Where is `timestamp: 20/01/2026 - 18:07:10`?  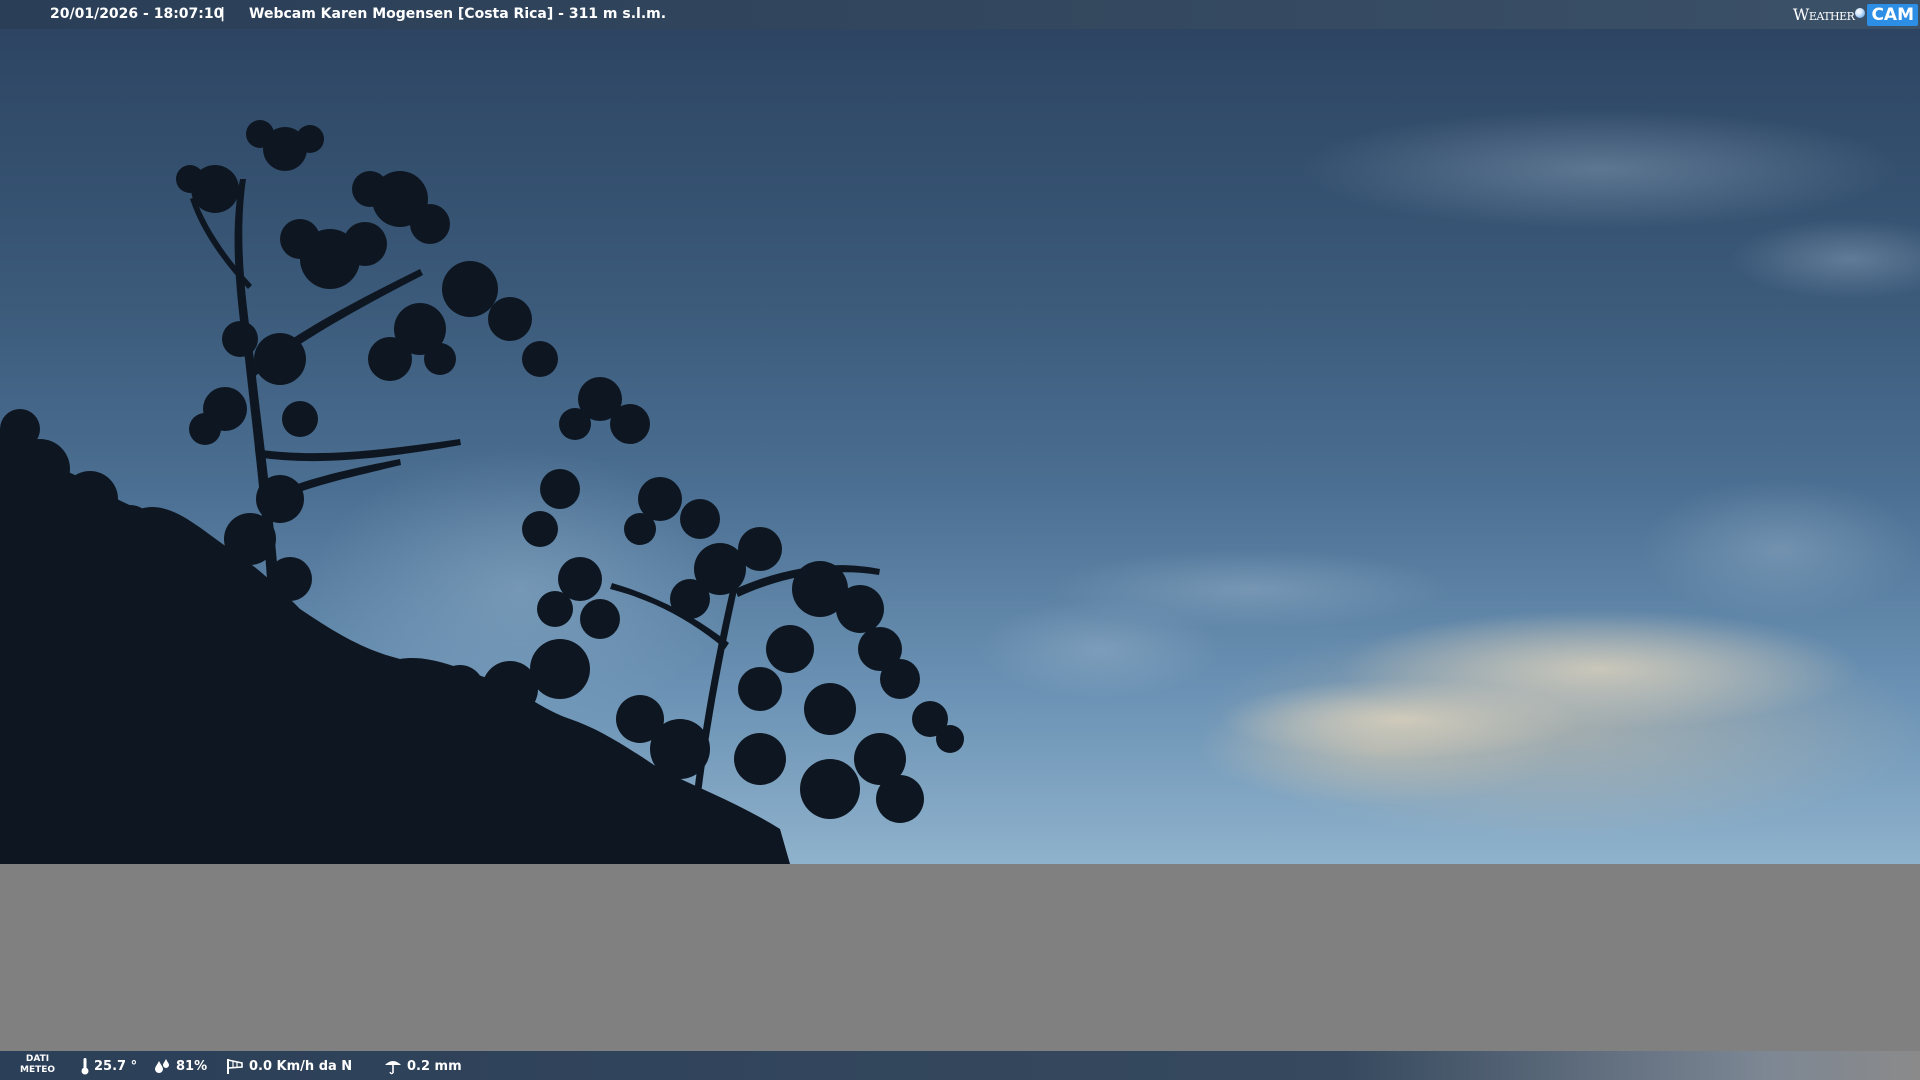
timestamp: 20/01/2026 - 18:07:10 is located at coordinates (137, 14).